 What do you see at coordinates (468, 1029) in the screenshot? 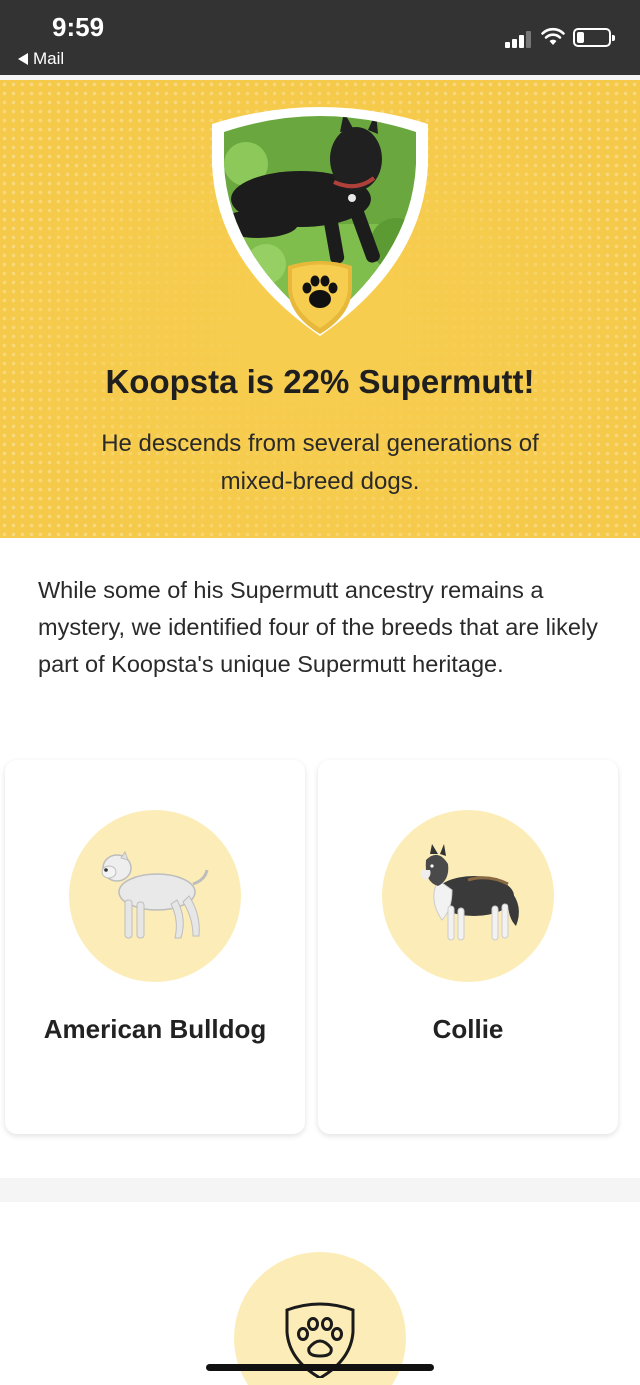
I see `breed-name: Collie` at bounding box center [468, 1029].